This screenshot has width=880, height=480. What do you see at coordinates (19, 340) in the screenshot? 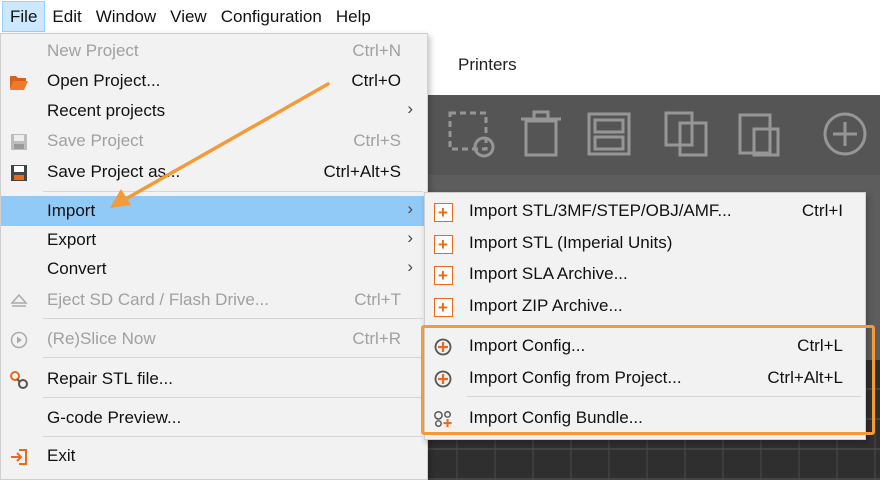
I see `play-icon` at bounding box center [19, 340].